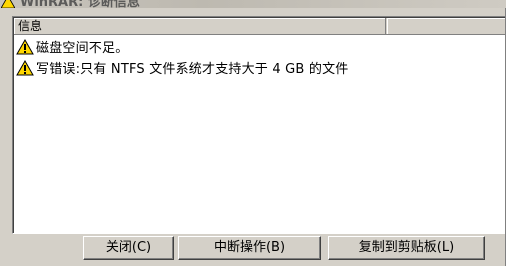 Image resolution: width=506 pixels, height=266 pixels. What do you see at coordinates (128, 248) in the screenshot?
I see `close-button: 关闭(C)` at bounding box center [128, 248].